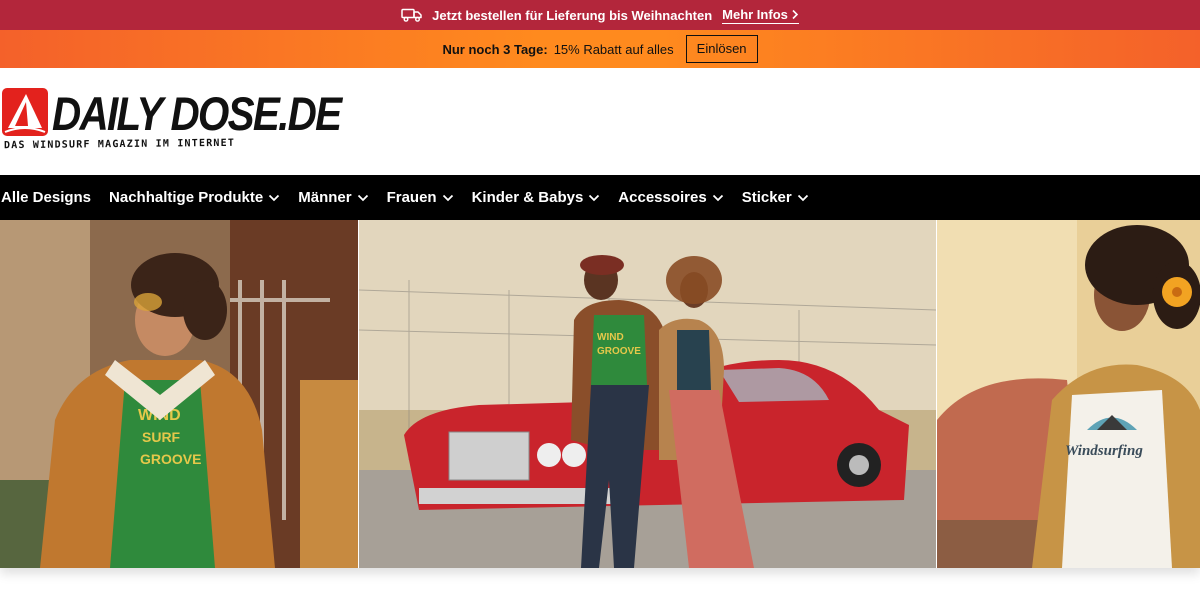  I want to click on more-info-link: Mehr Infos, so click(760, 15).